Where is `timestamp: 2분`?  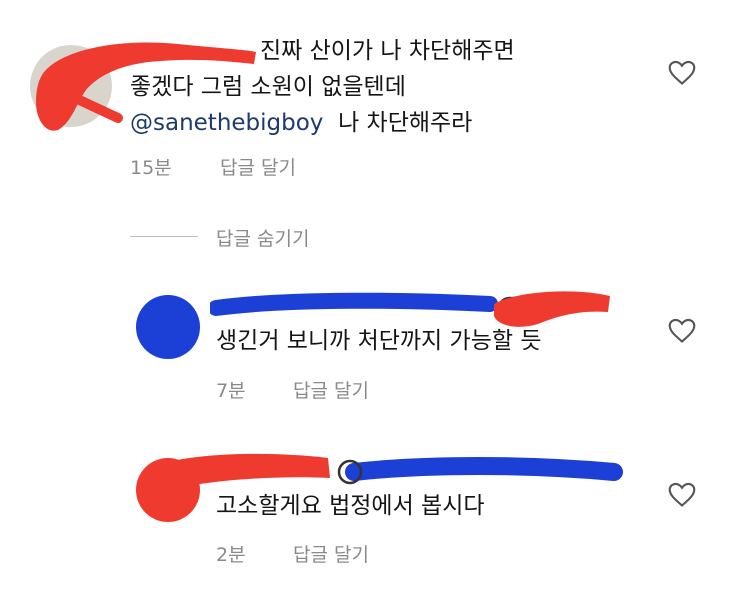 timestamp: 2분 is located at coordinates (231, 555).